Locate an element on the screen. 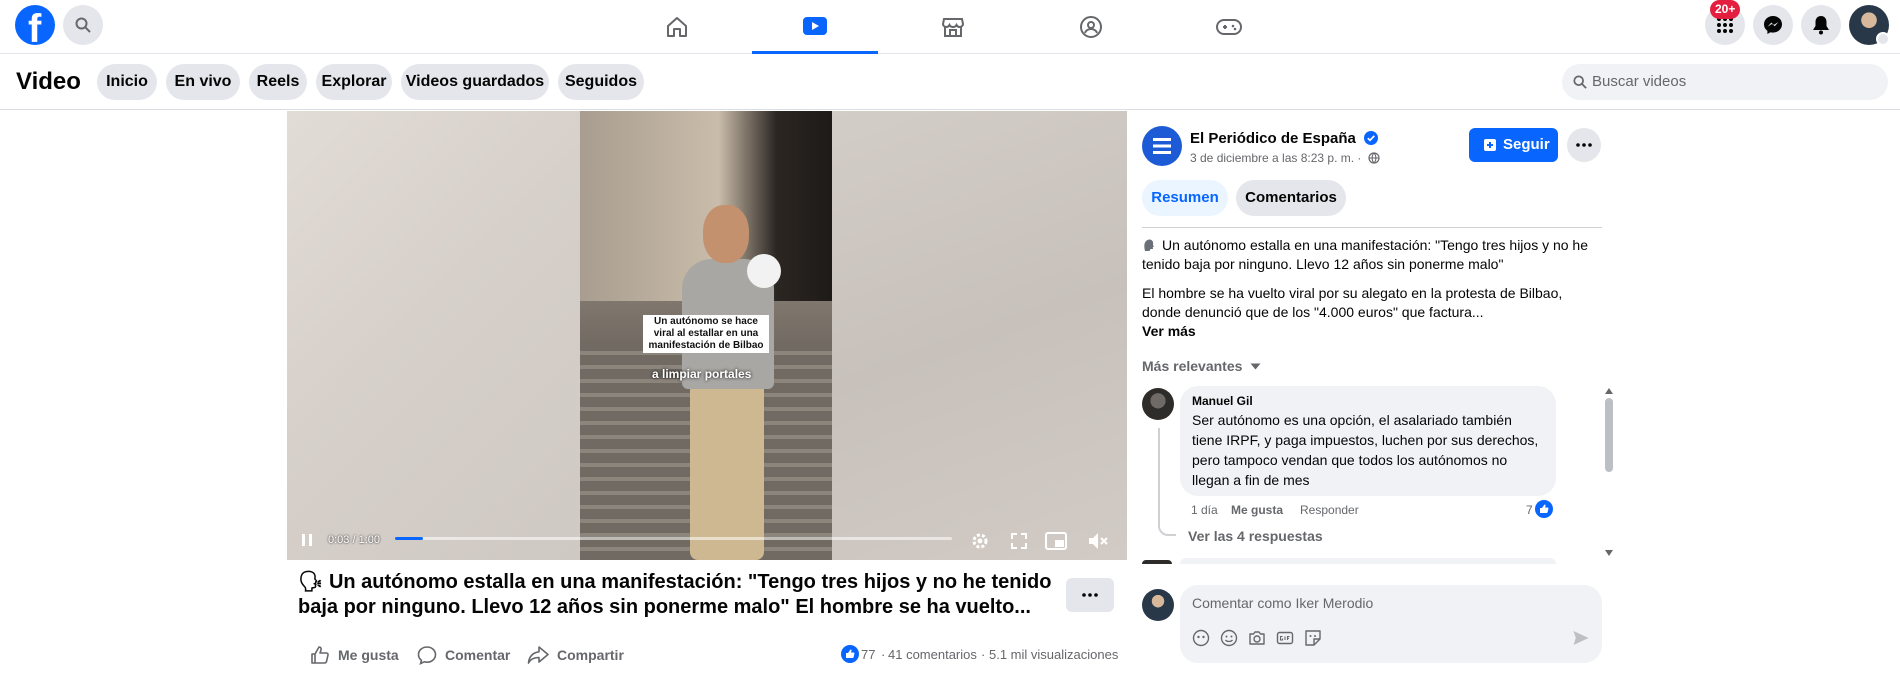 Image resolution: width=1900 pixels, height=678 pixels. chip-seguidos: Seguidos is located at coordinates (601, 82).